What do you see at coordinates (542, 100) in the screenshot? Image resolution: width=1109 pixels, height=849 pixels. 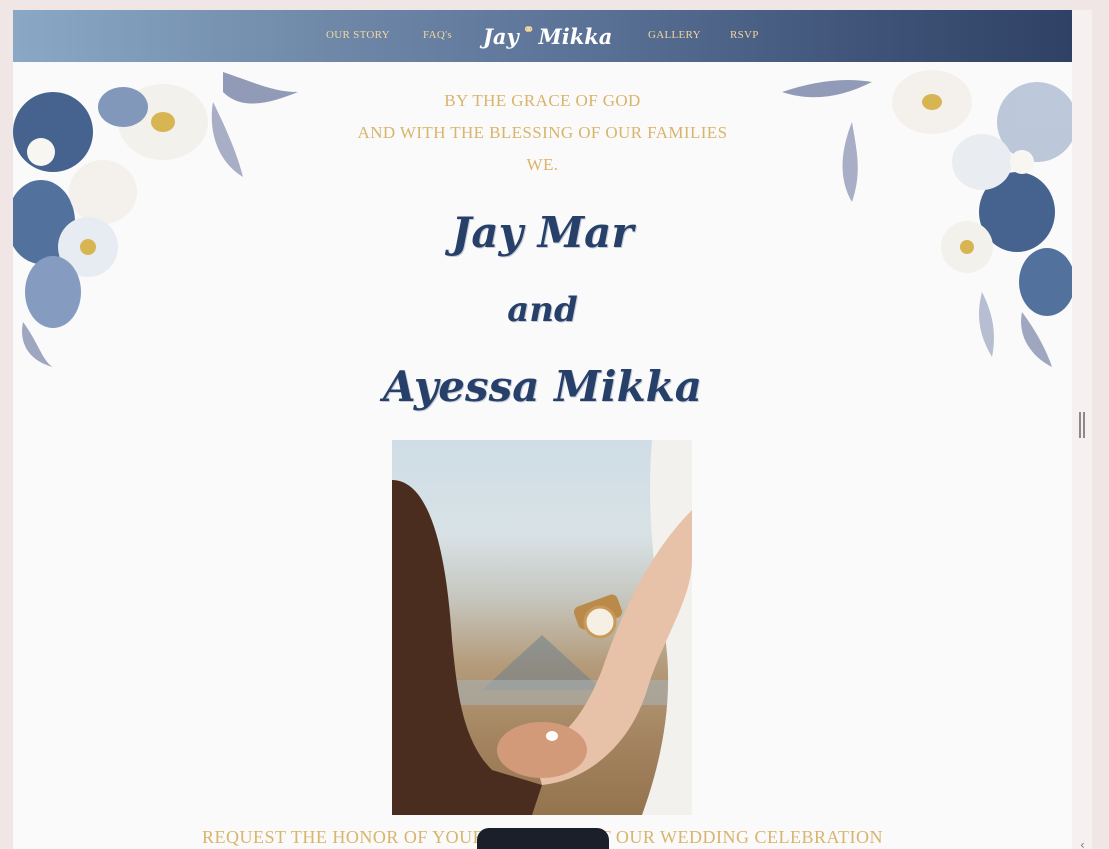 I see `intro-line-1: BY THE GRACE OF GOD` at bounding box center [542, 100].